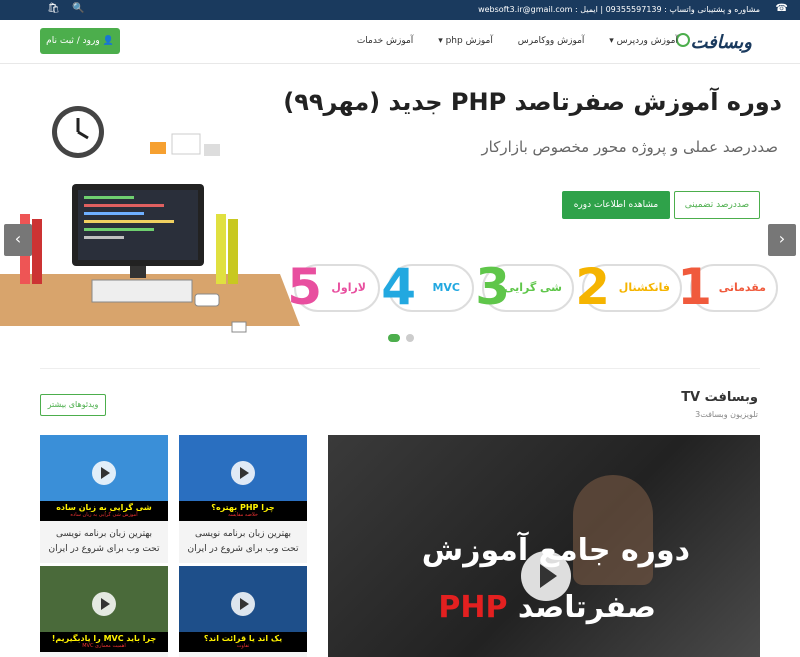 Image resolution: width=800 pixels, height=657 pixels. I want to click on slide-title: دوره آموزش صفرتاصد PHP جدید (مهر۹۹), so click(532, 102).